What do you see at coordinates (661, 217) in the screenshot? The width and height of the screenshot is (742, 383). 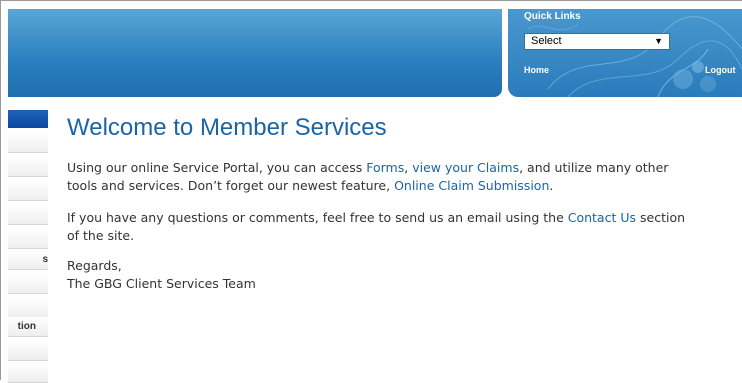 I see `contact-text: section` at bounding box center [661, 217].